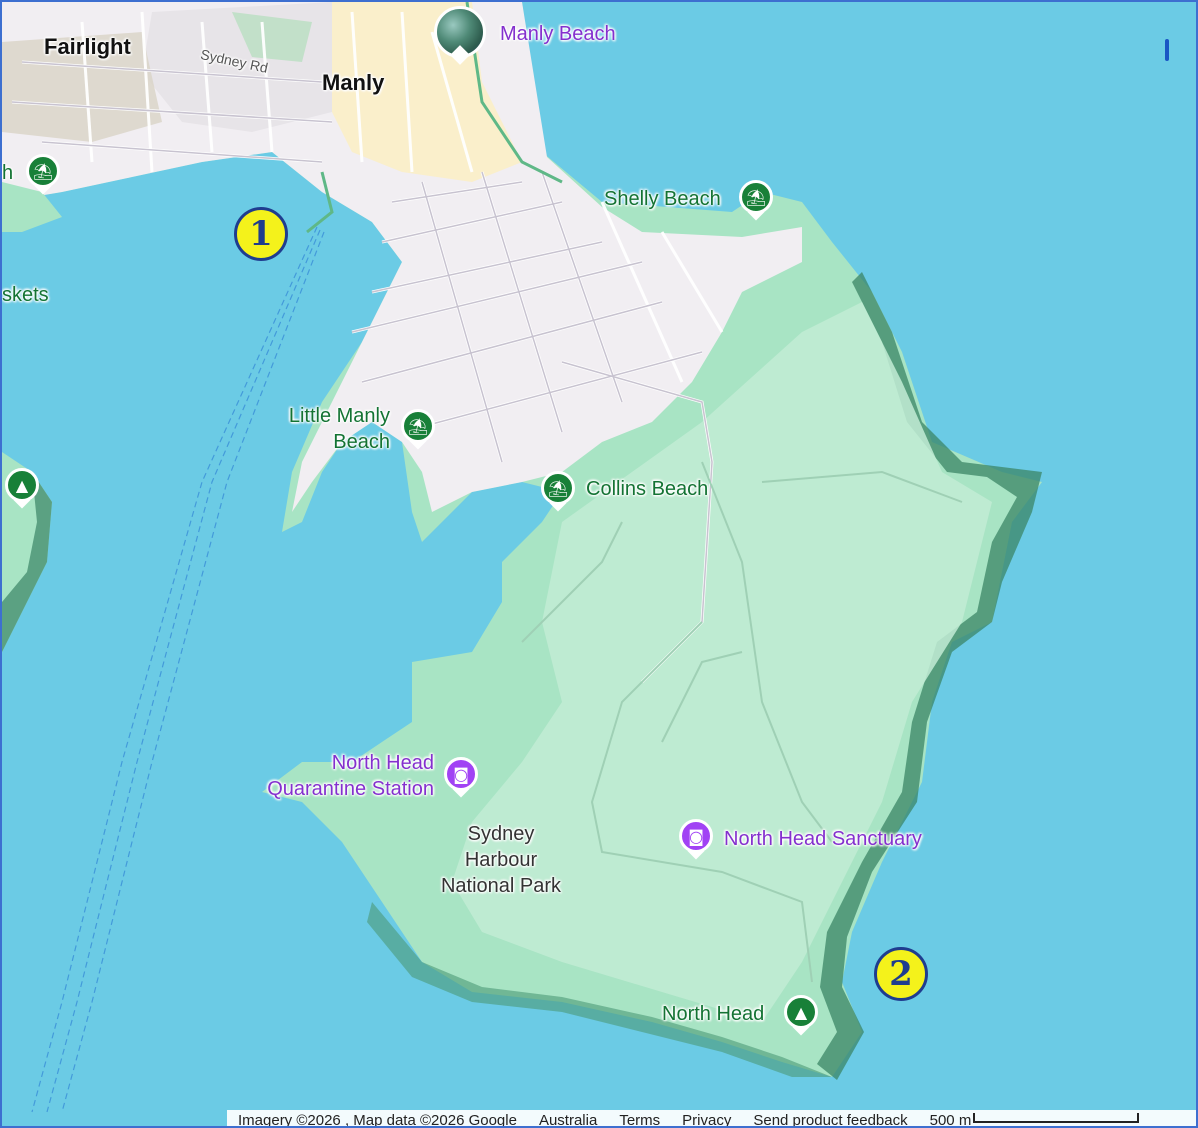 Image resolution: width=1198 pixels, height=1128 pixels. Describe the element at coordinates (377, 1119) in the screenshot. I see `imagery-attribution: Imagery ©2026 , Map data ©2026 Google` at that location.